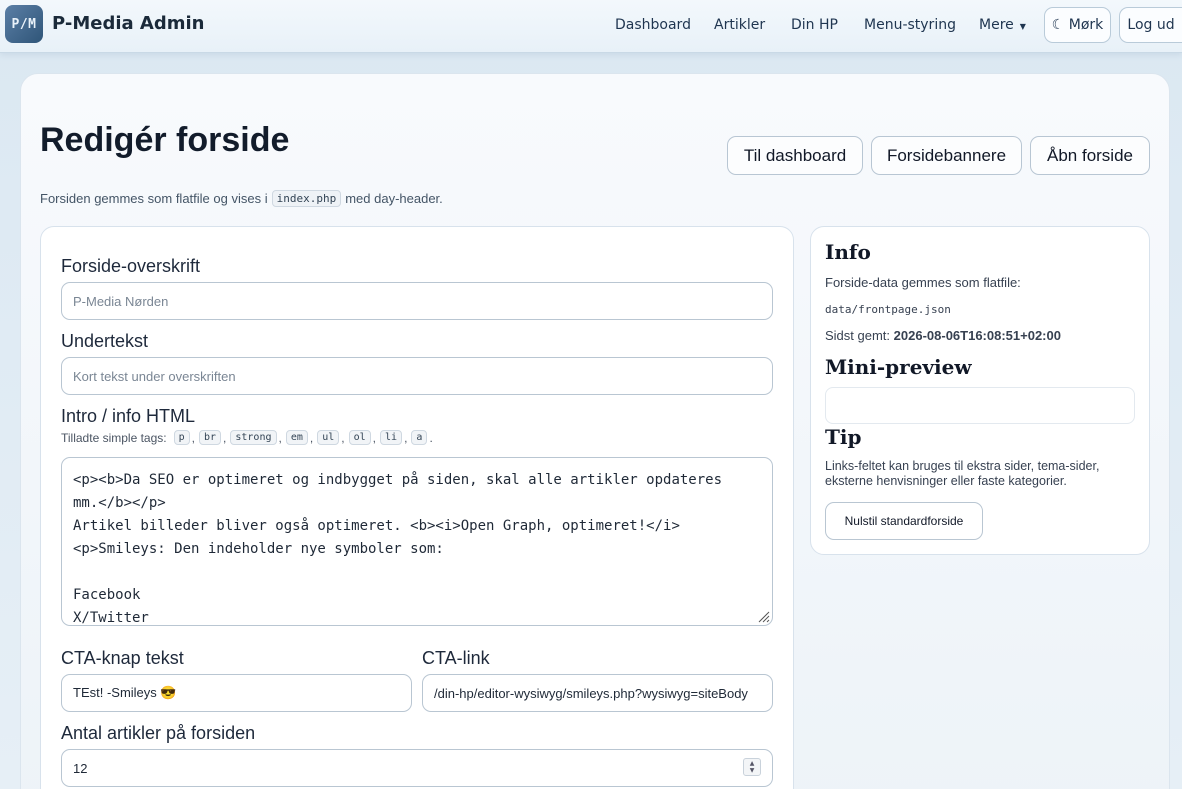 This screenshot has height=789, width=1182. Describe the element at coordinates (128, 23) in the screenshot. I see `brand-title: P-Media Admin` at that location.